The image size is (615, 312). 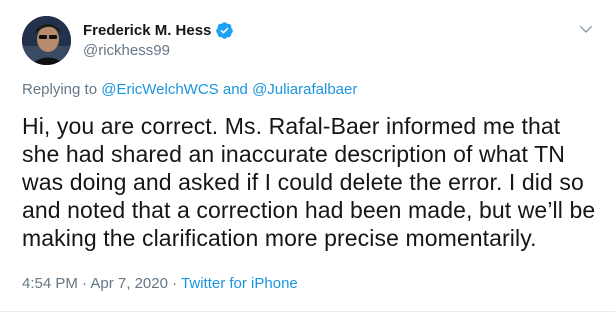 I want to click on tweet-time: 4:54 PM, so click(x=50, y=283).